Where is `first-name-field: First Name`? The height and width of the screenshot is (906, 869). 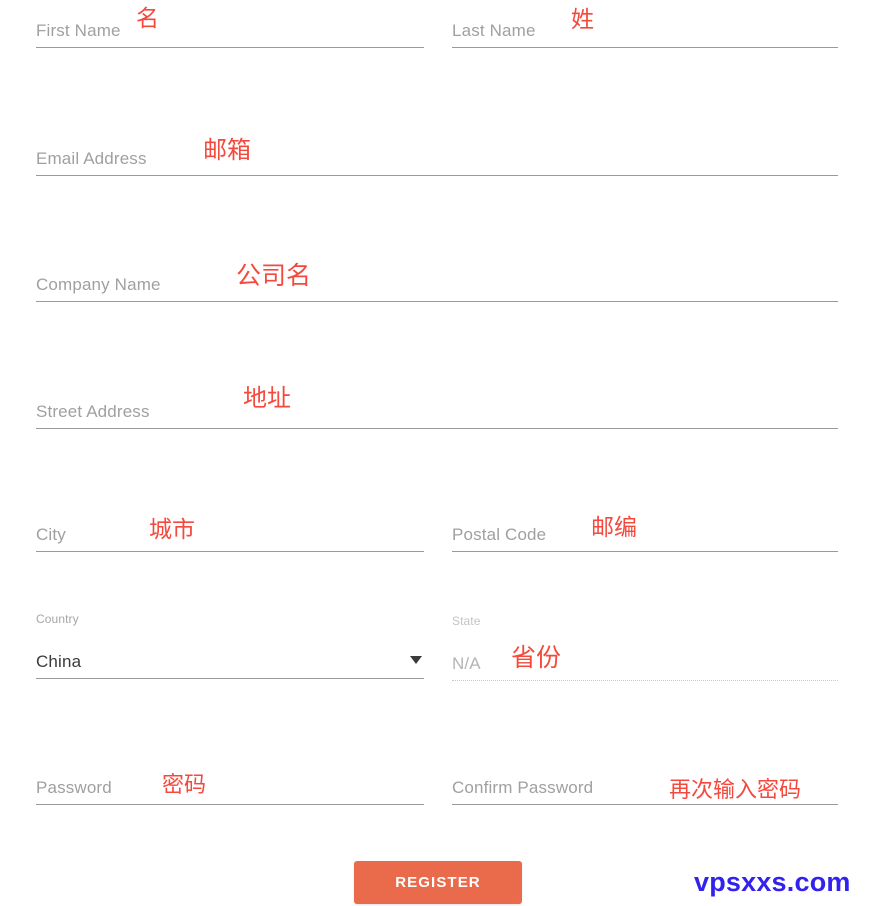 first-name-field: First Name is located at coordinates (230, 24).